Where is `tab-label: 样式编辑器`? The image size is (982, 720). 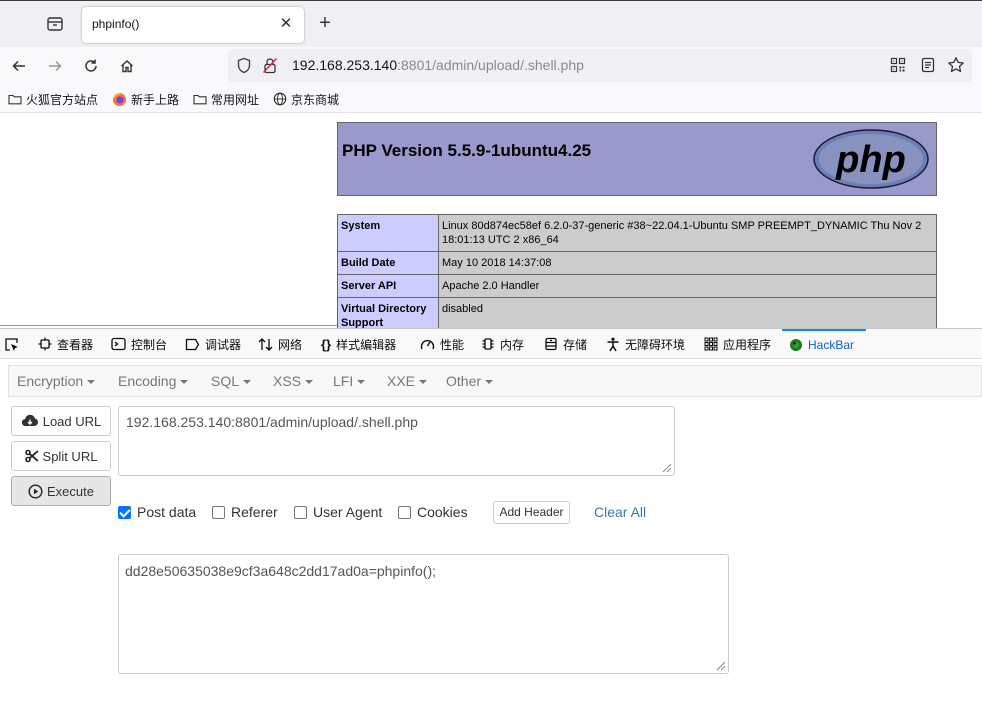 tab-label: 样式编辑器 is located at coordinates (366, 344).